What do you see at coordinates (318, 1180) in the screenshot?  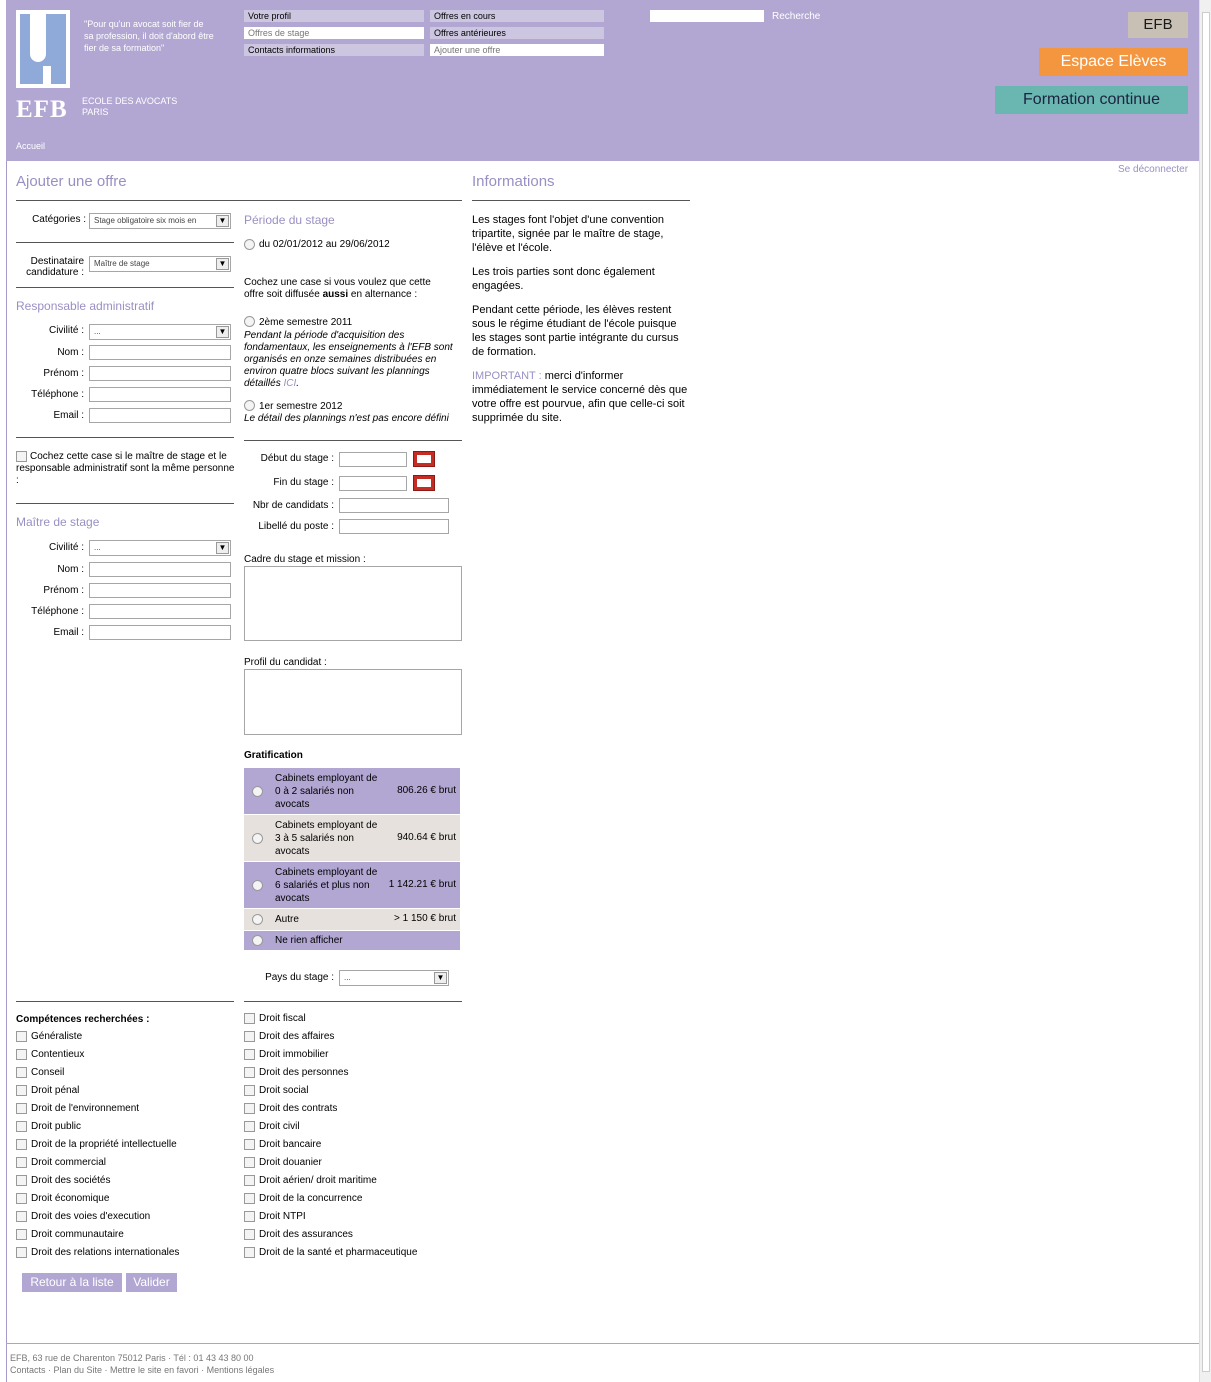 I see `competence-label: Droit aérien/ droit maritime` at bounding box center [318, 1180].